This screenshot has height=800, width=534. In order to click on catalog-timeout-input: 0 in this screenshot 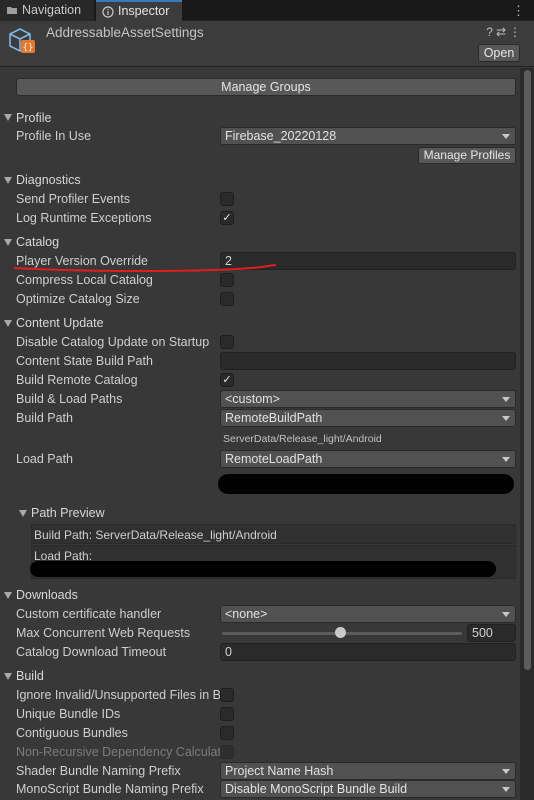, I will do `click(368, 652)`.